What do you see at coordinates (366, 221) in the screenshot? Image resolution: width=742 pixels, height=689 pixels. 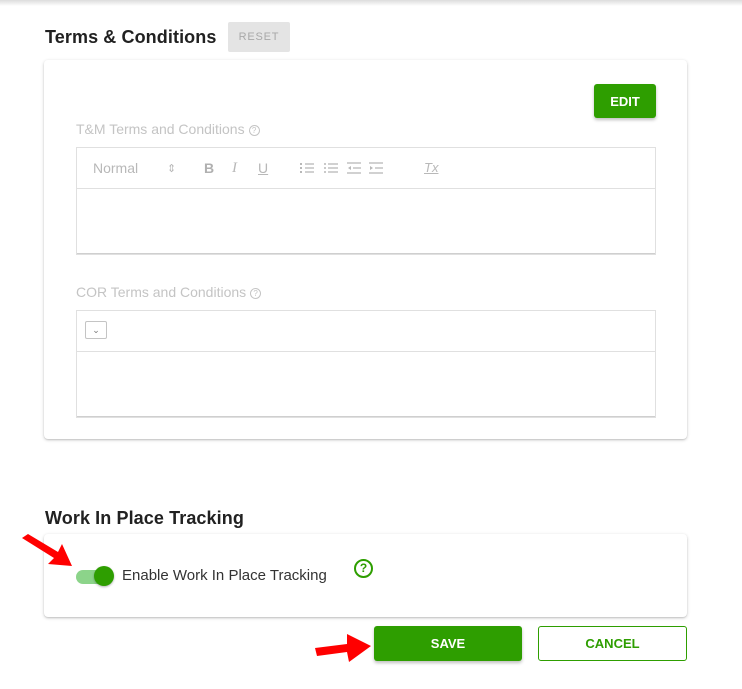 I see `tm-editor-body` at bounding box center [366, 221].